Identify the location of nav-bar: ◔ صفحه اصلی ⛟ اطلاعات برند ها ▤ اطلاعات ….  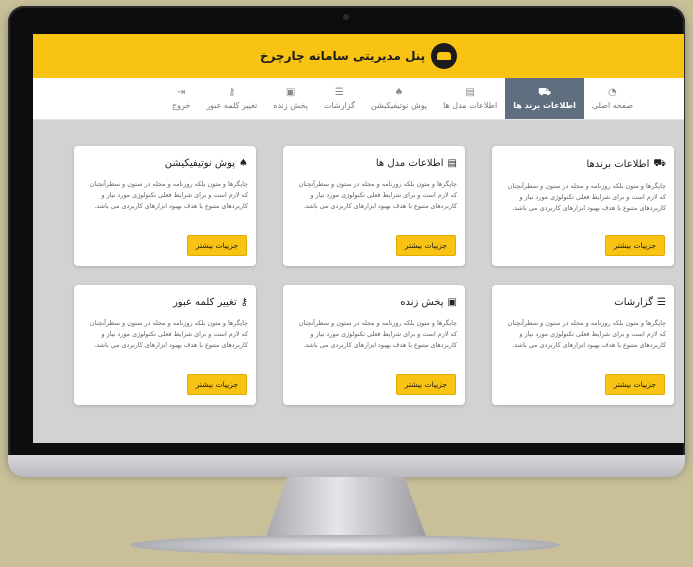
(358, 99).